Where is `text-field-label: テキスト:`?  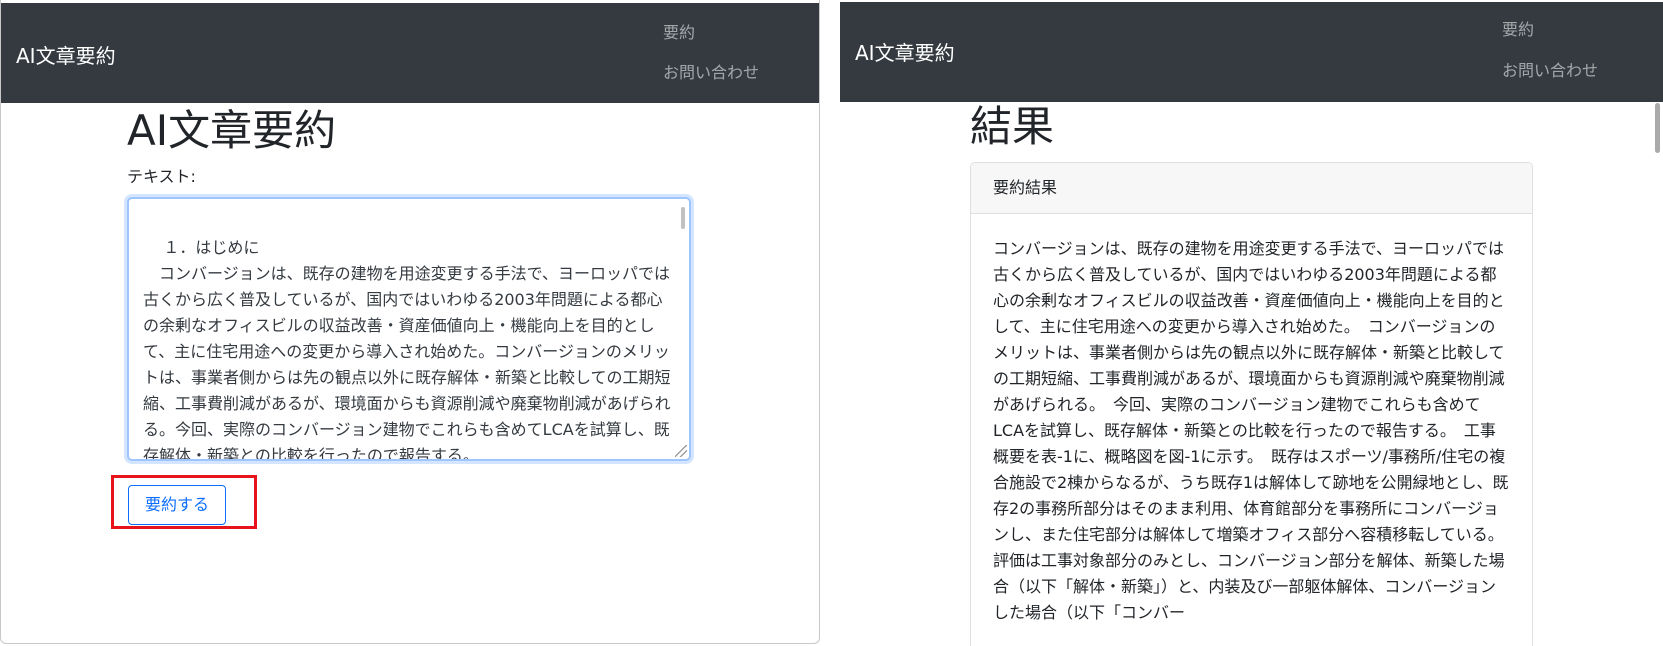 text-field-label: テキスト: is located at coordinates (161, 176).